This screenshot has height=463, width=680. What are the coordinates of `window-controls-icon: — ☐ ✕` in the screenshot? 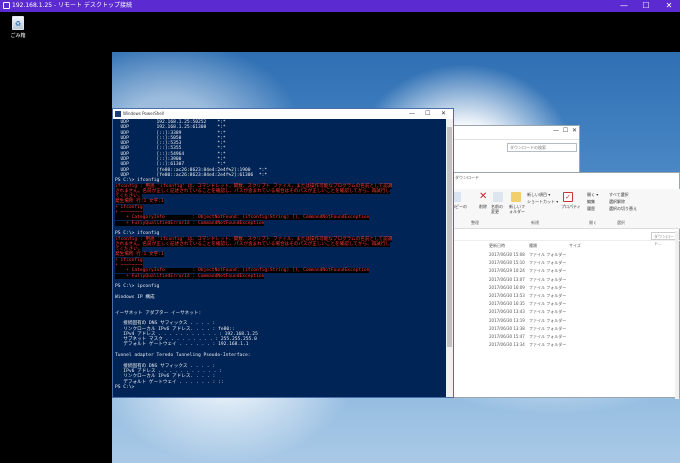 It's located at (565, 130).